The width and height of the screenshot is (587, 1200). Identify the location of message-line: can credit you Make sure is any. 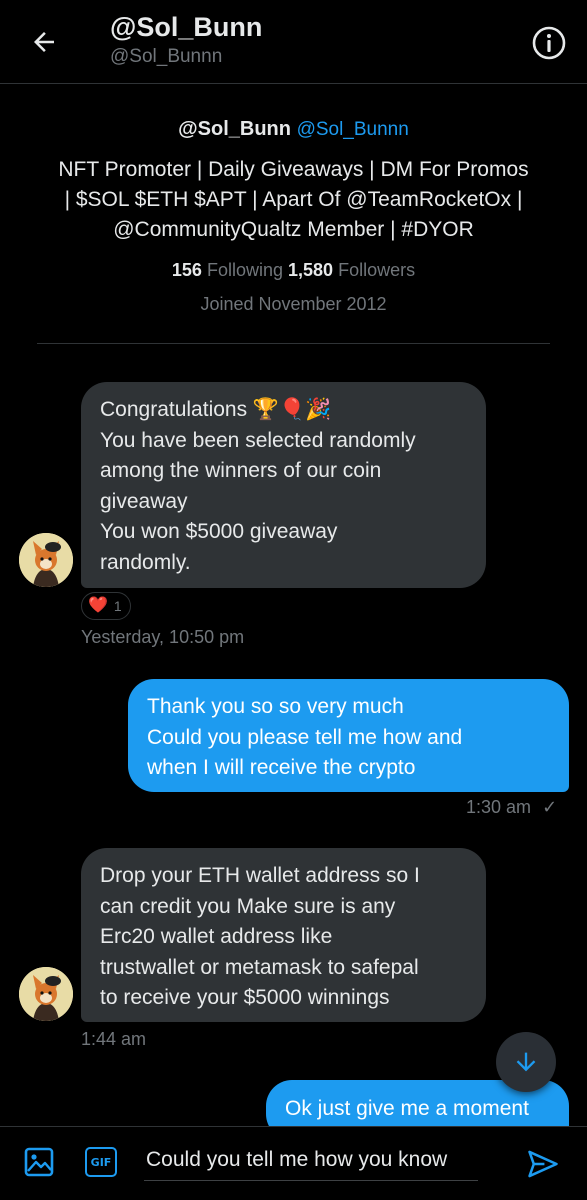
(248, 906).